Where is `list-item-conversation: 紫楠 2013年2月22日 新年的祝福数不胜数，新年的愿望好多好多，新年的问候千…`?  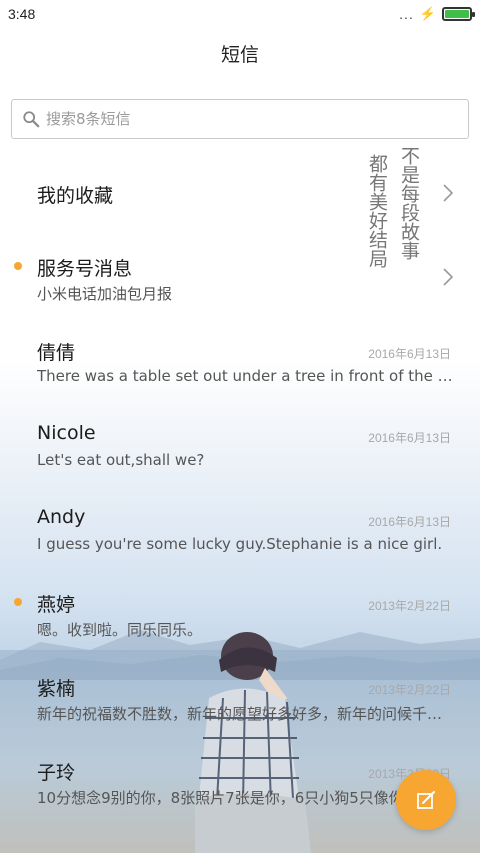
list-item-conversation: 紫楠 2013年2月22日 新年的祝福数不胜数，新年的愿望好多好多，新年的问候千… is located at coordinates (240, 696).